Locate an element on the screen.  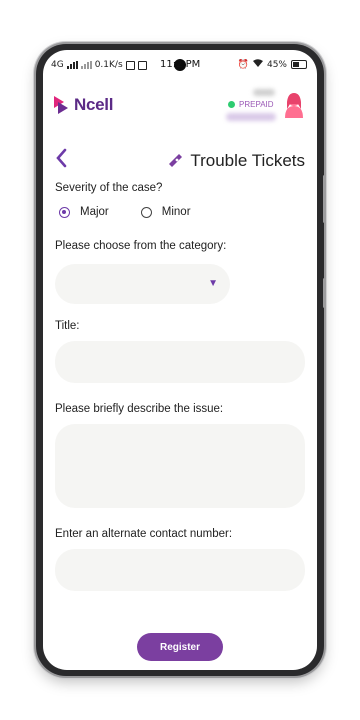
page-title-text: Trouble Tickets is located at coordinates (247, 160).